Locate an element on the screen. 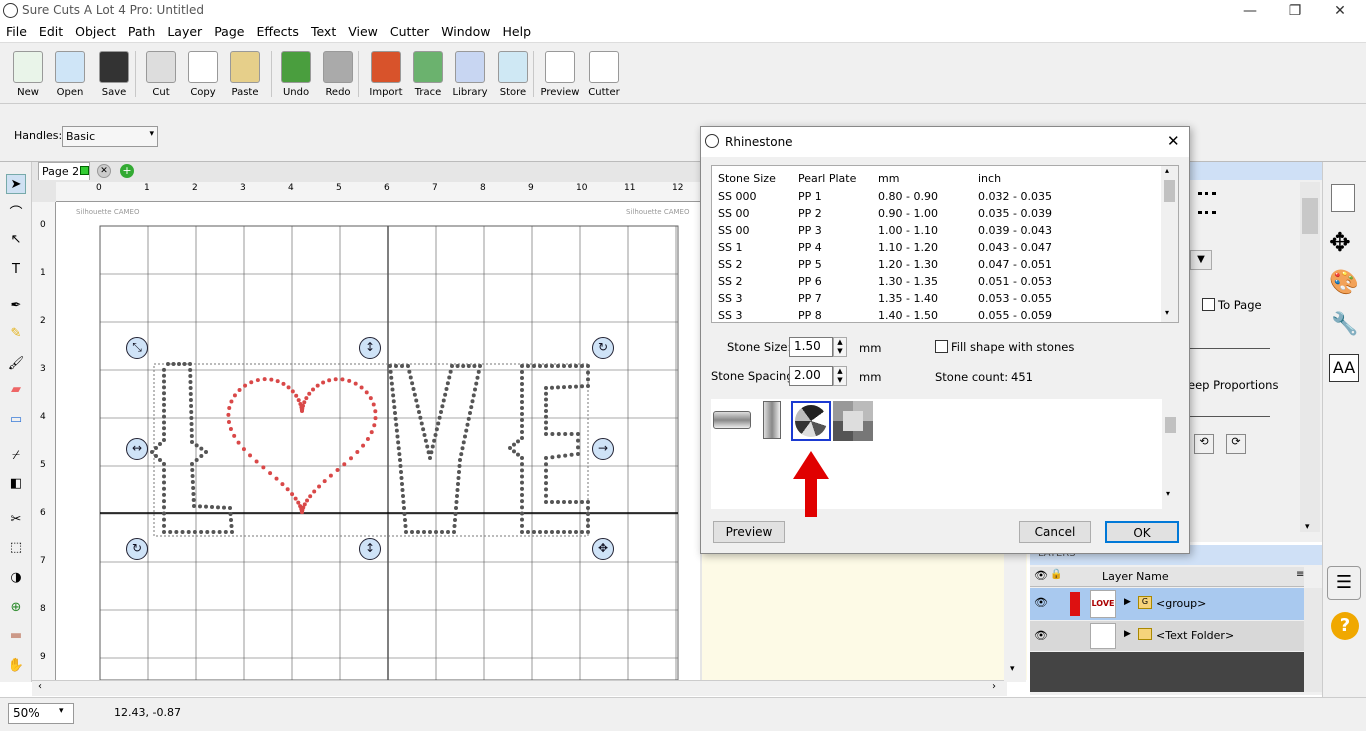  layer-row-text-folder: 👁 ▶ <Text Folder> is located at coordinates (1167, 636).